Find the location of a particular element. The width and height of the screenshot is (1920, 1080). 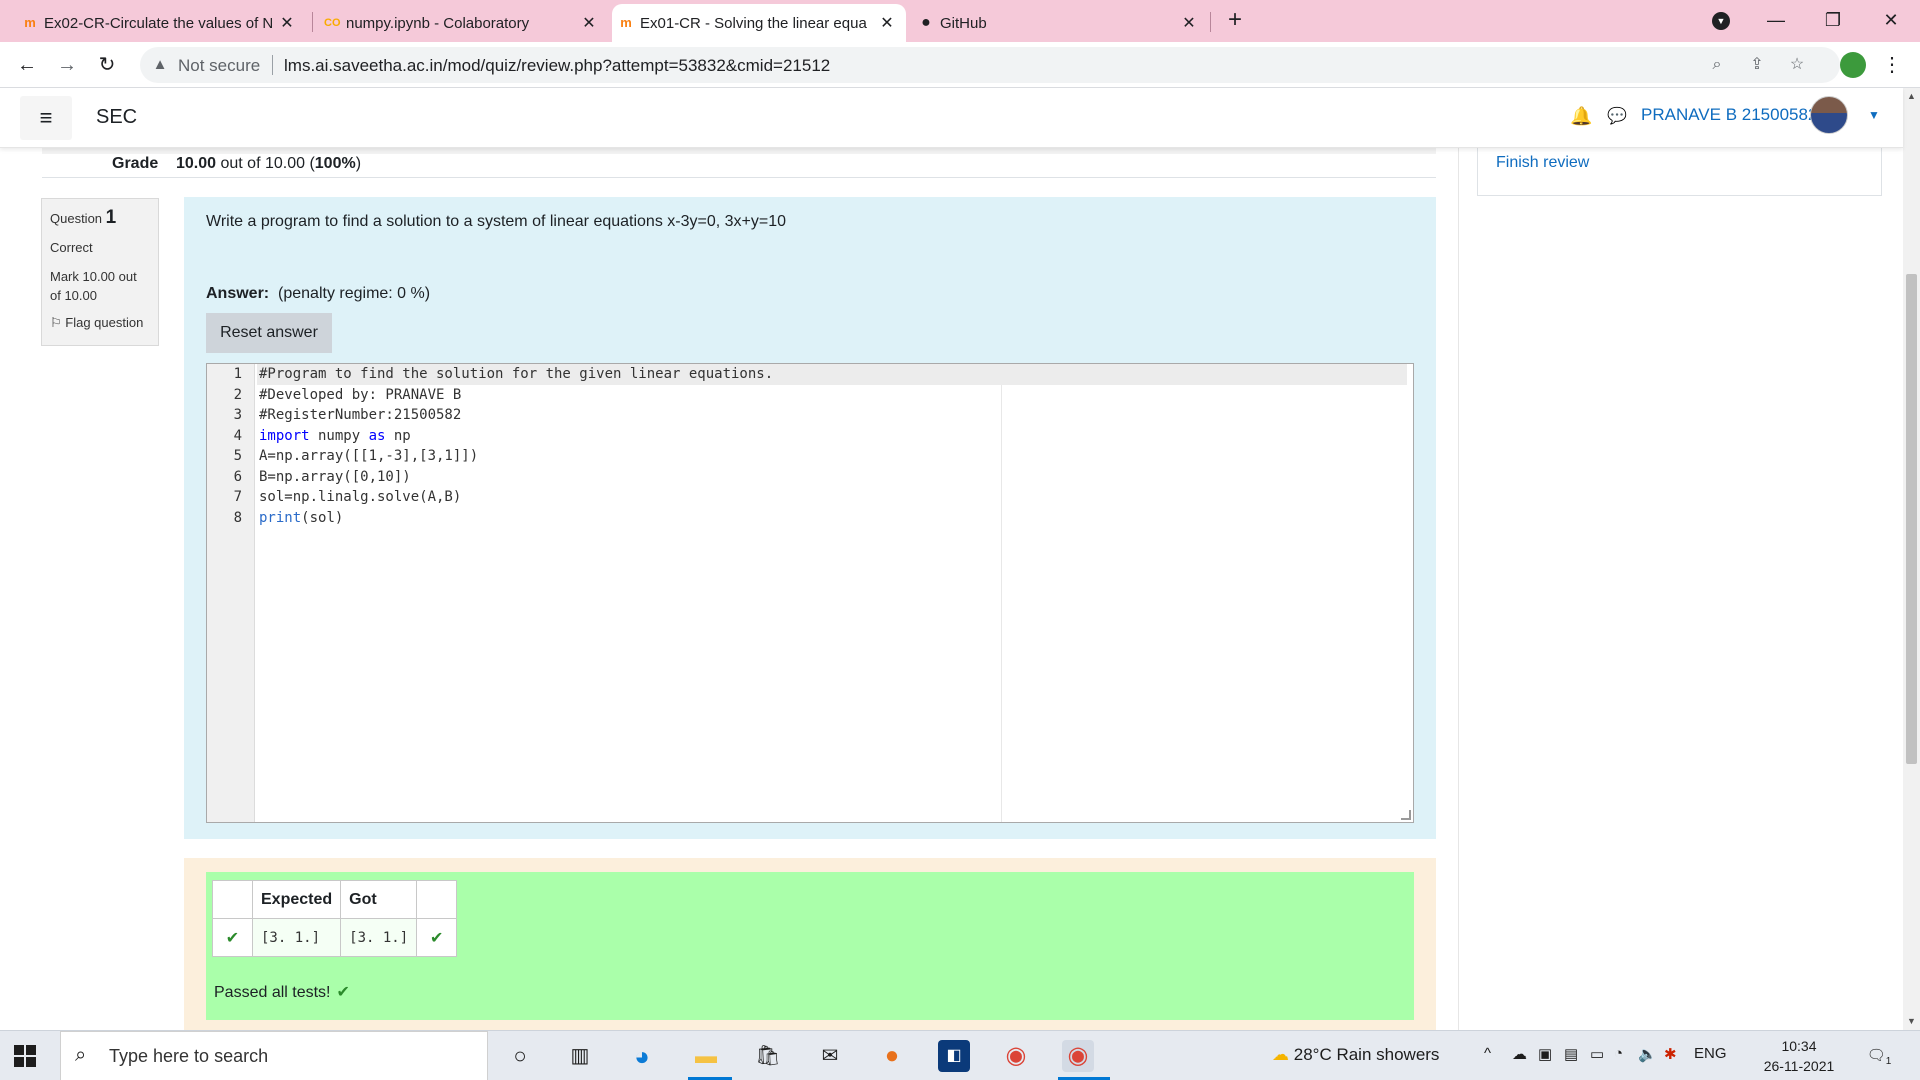

not-secure-label: Not secure is located at coordinates (219, 66).